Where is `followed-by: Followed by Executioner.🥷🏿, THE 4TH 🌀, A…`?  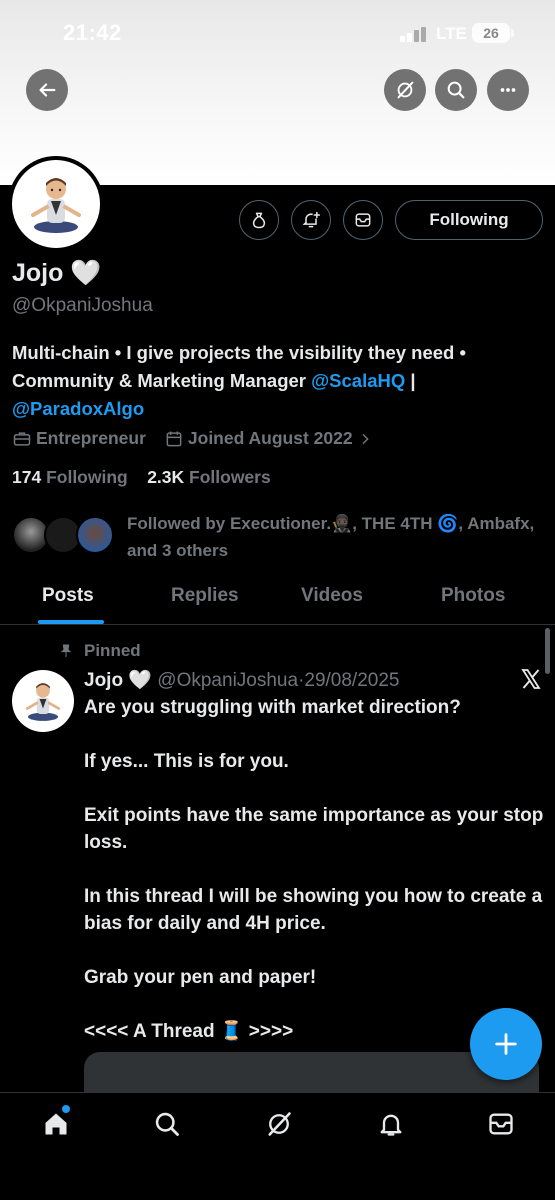 followed-by: Followed by Executioner.🥷🏿, THE 4TH 🌀, A… is located at coordinates (282, 536).